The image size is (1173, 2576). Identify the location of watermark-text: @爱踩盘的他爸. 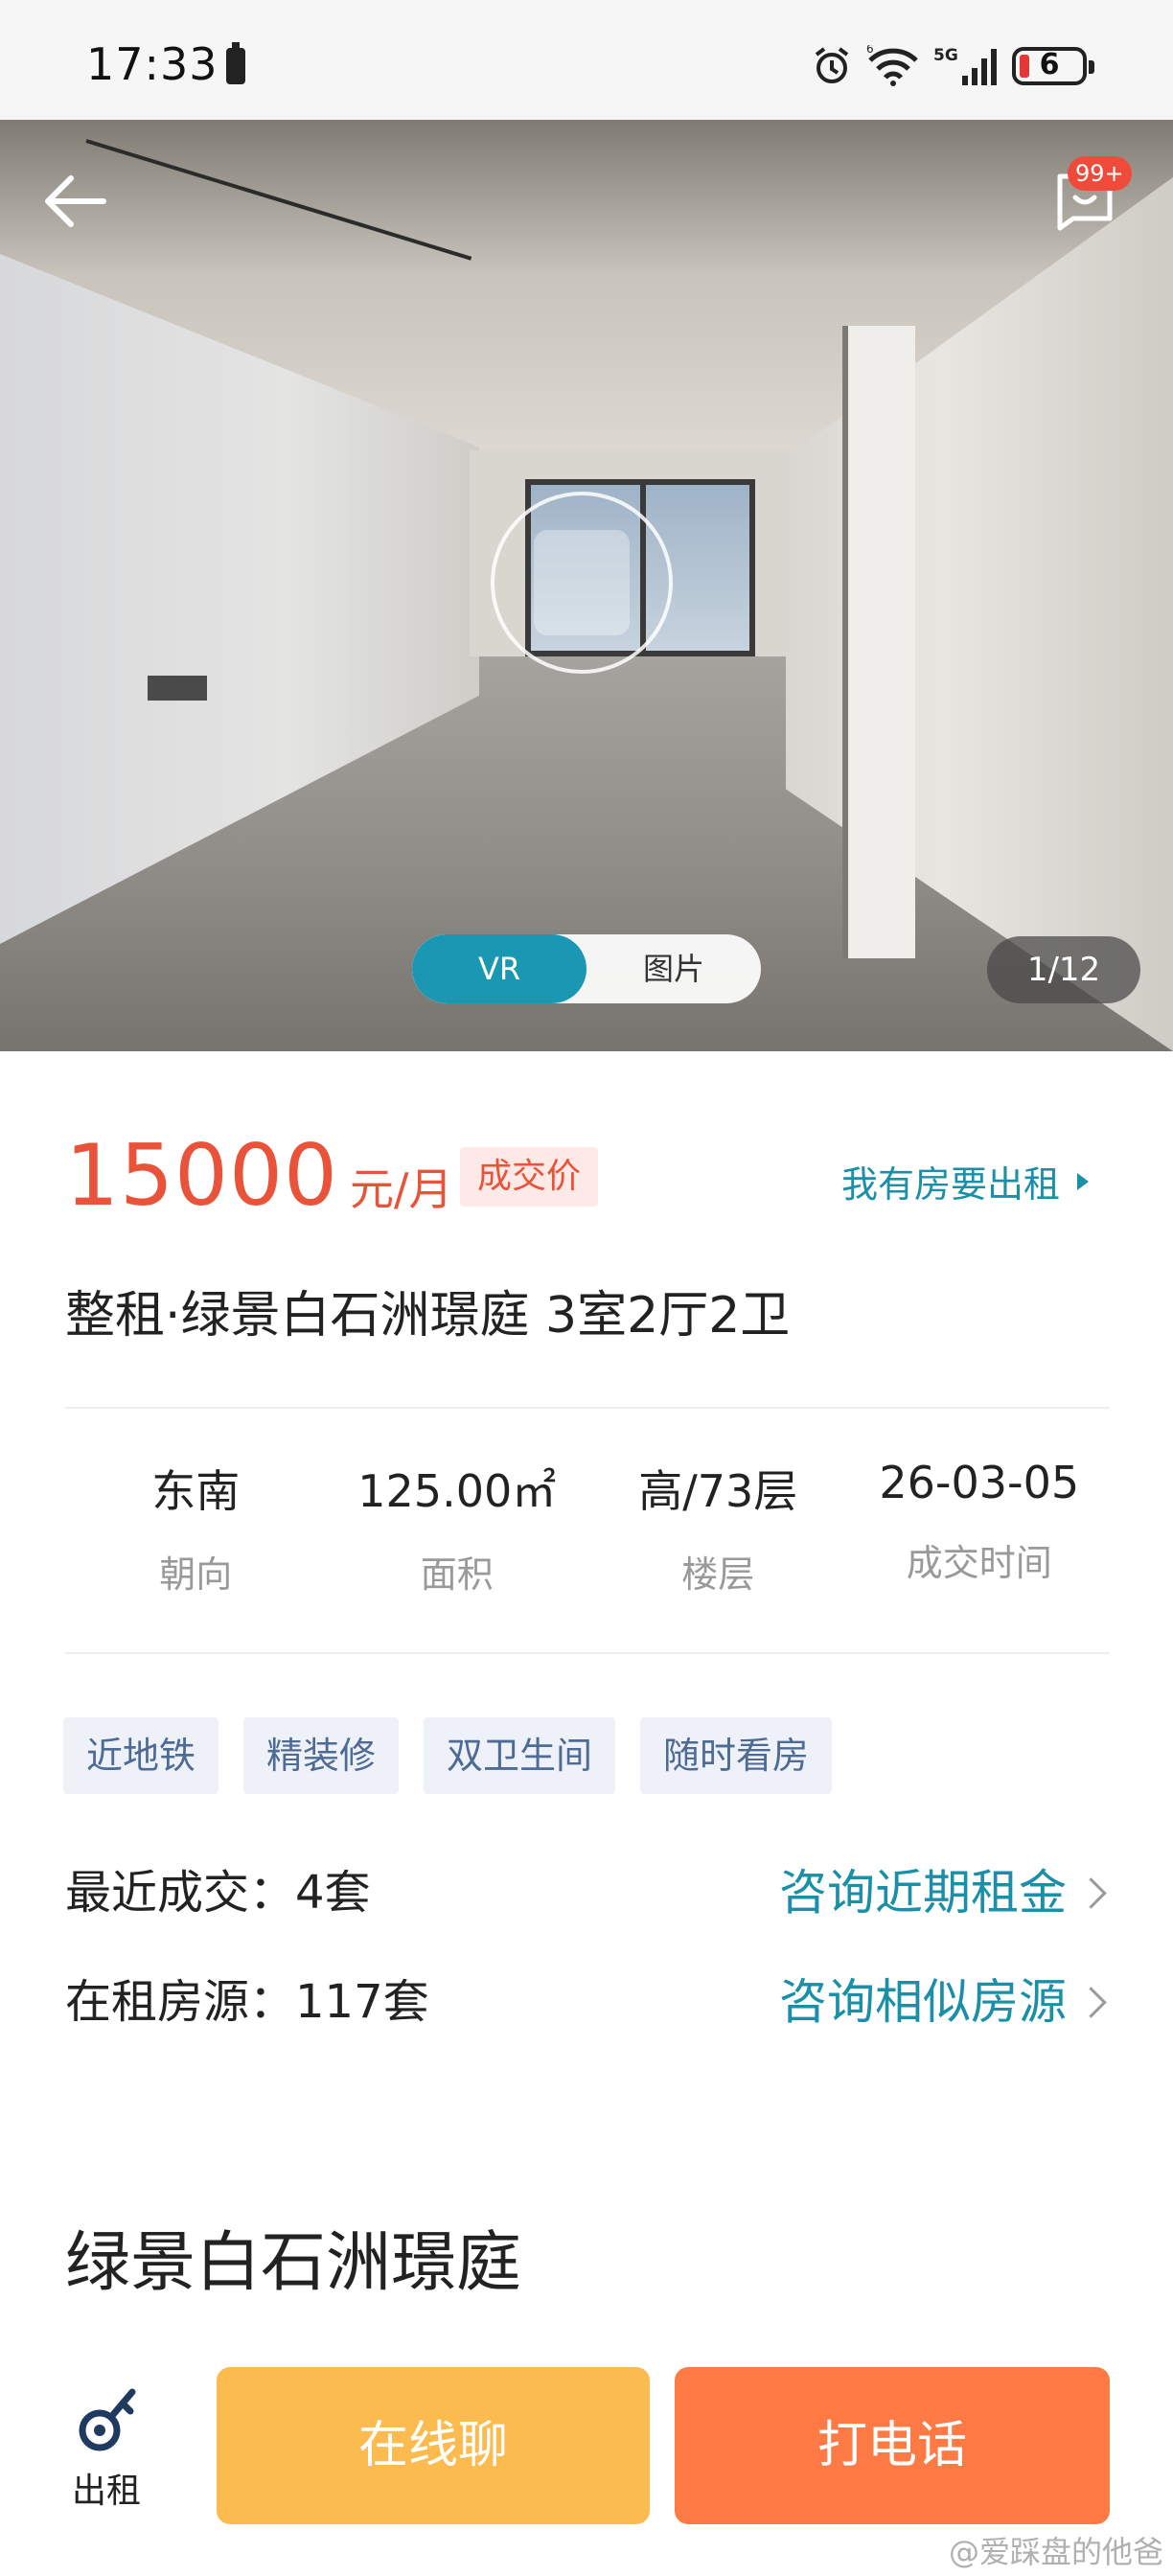
(1055, 2552).